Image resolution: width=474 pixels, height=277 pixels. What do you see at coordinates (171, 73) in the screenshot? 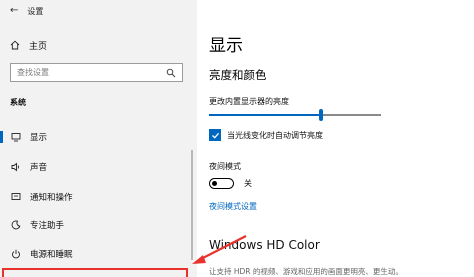
I see `search-icon` at bounding box center [171, 73].